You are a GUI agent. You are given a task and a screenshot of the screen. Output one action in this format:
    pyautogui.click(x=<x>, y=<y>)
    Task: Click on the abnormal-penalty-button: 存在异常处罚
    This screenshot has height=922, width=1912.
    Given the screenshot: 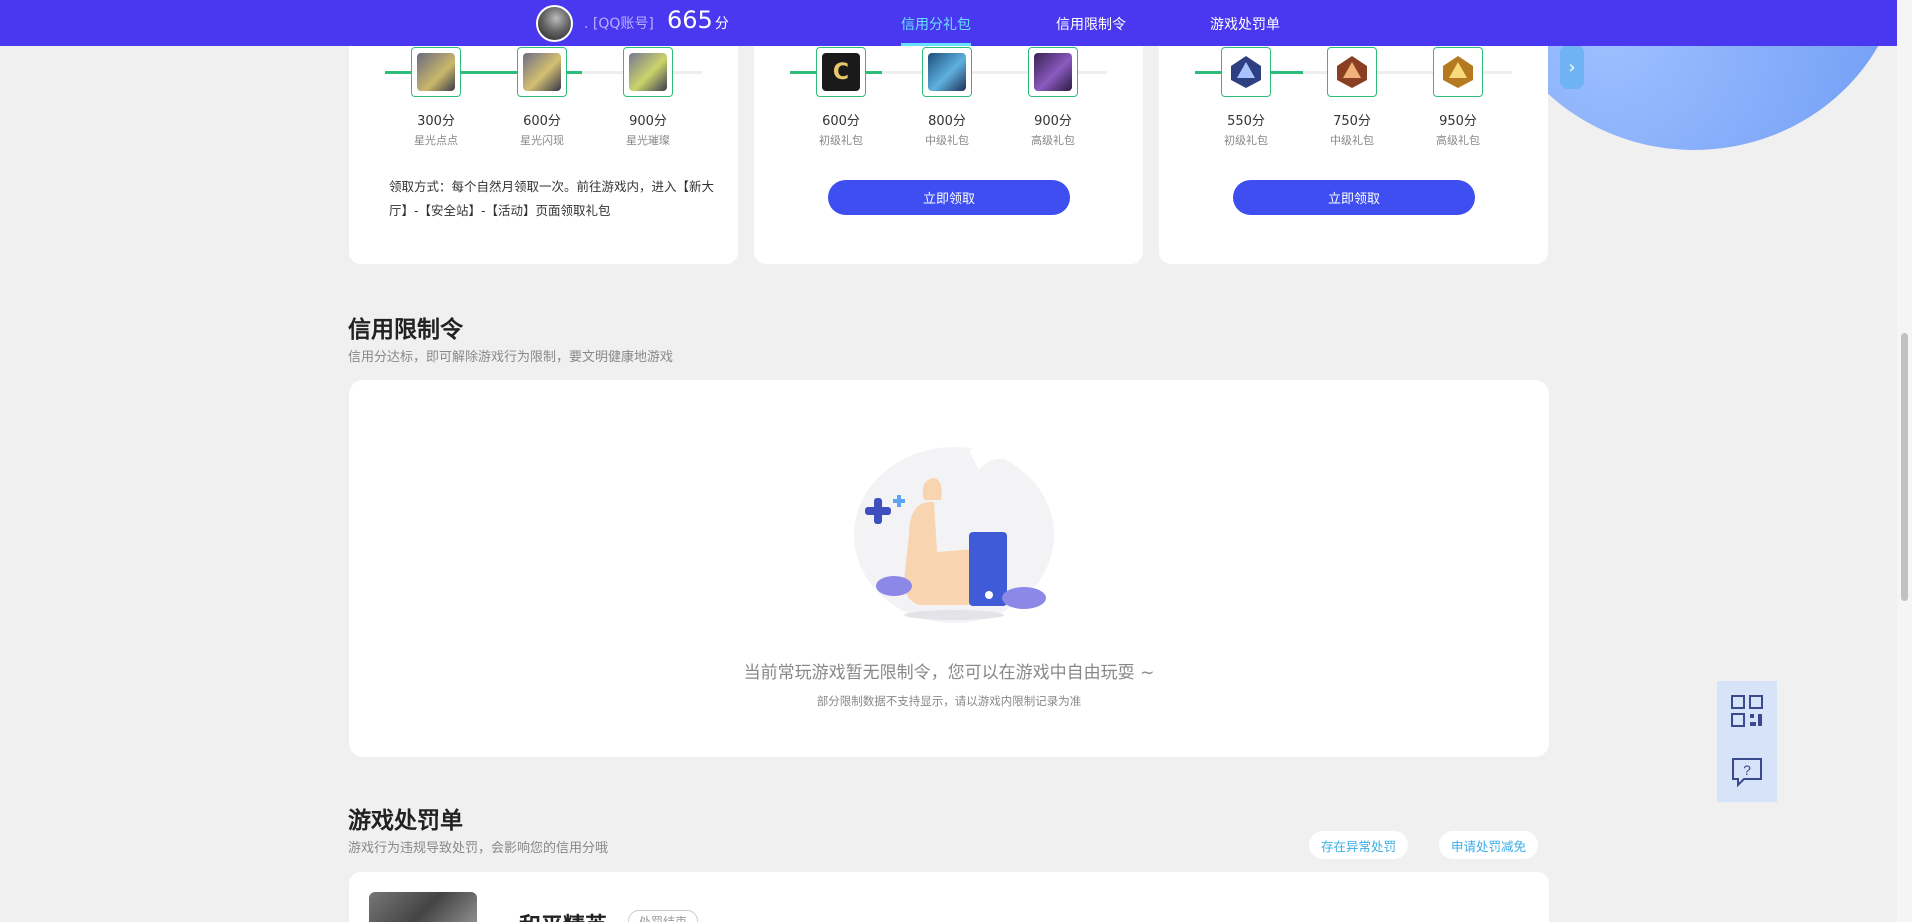 What is the action you would take?
    pyautogui.click(x=1359, y=845)
    